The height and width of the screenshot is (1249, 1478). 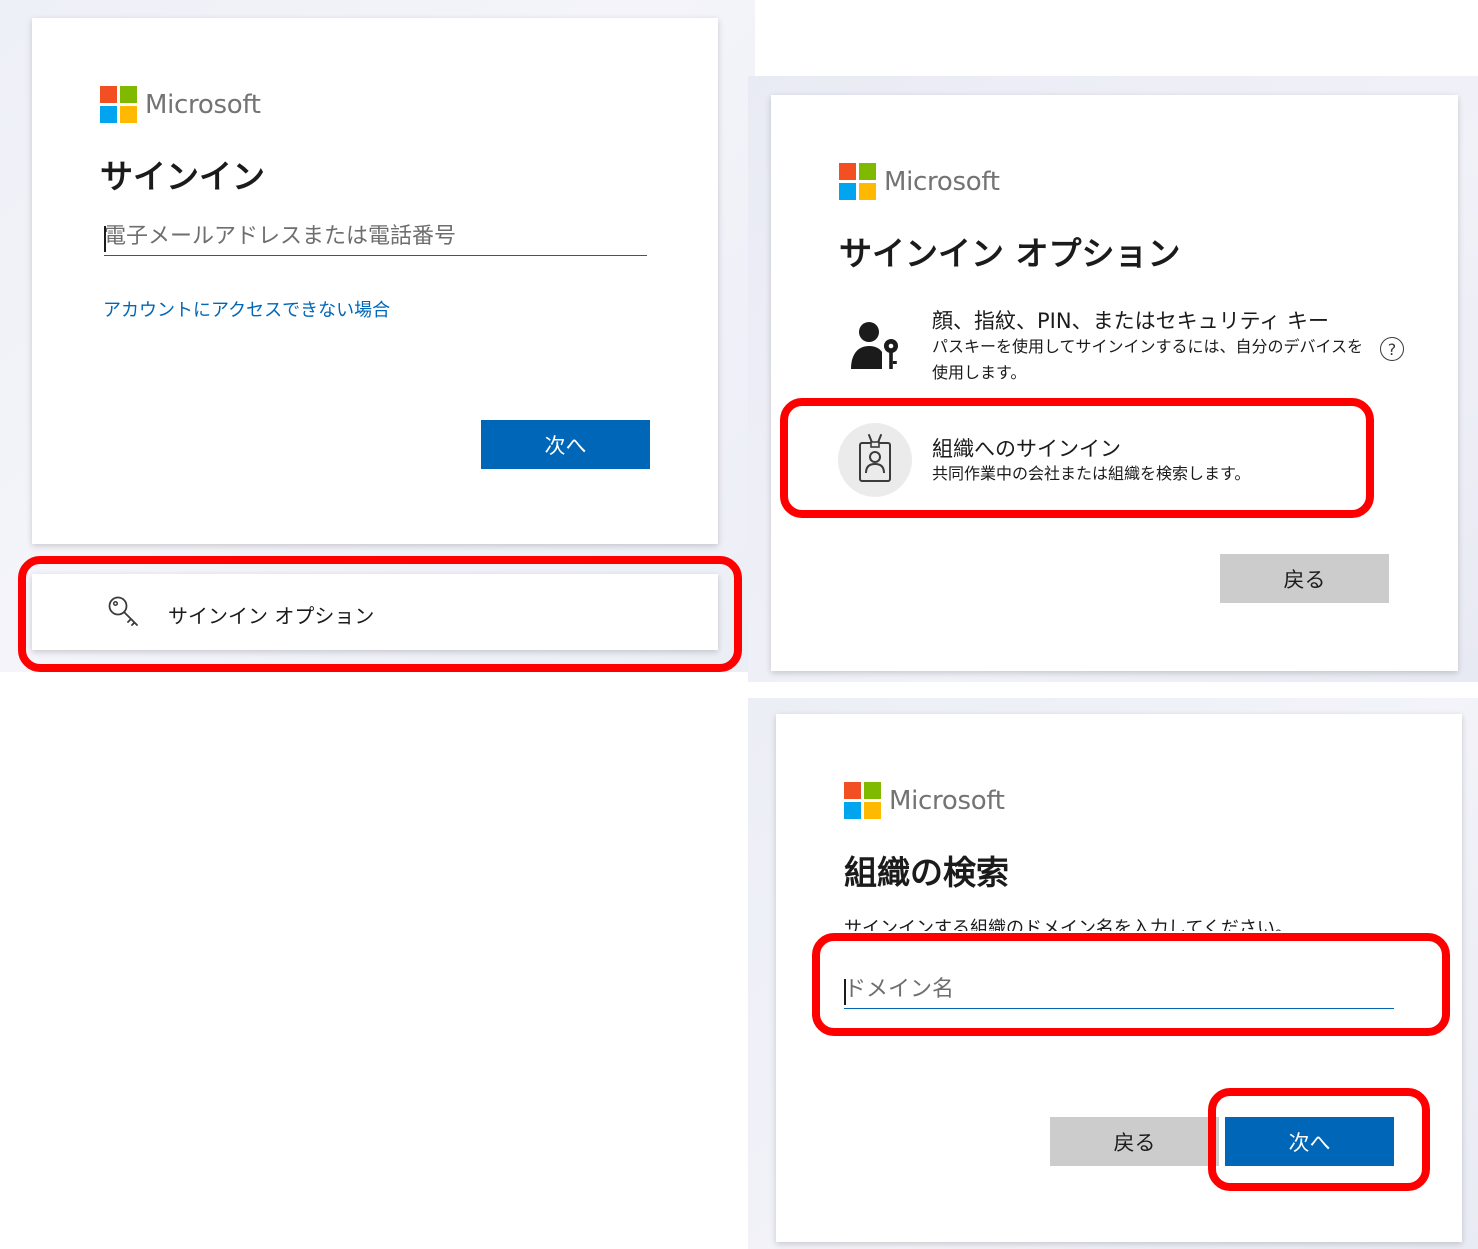 I want to click on badge-icon, so click(x=875, y=460).